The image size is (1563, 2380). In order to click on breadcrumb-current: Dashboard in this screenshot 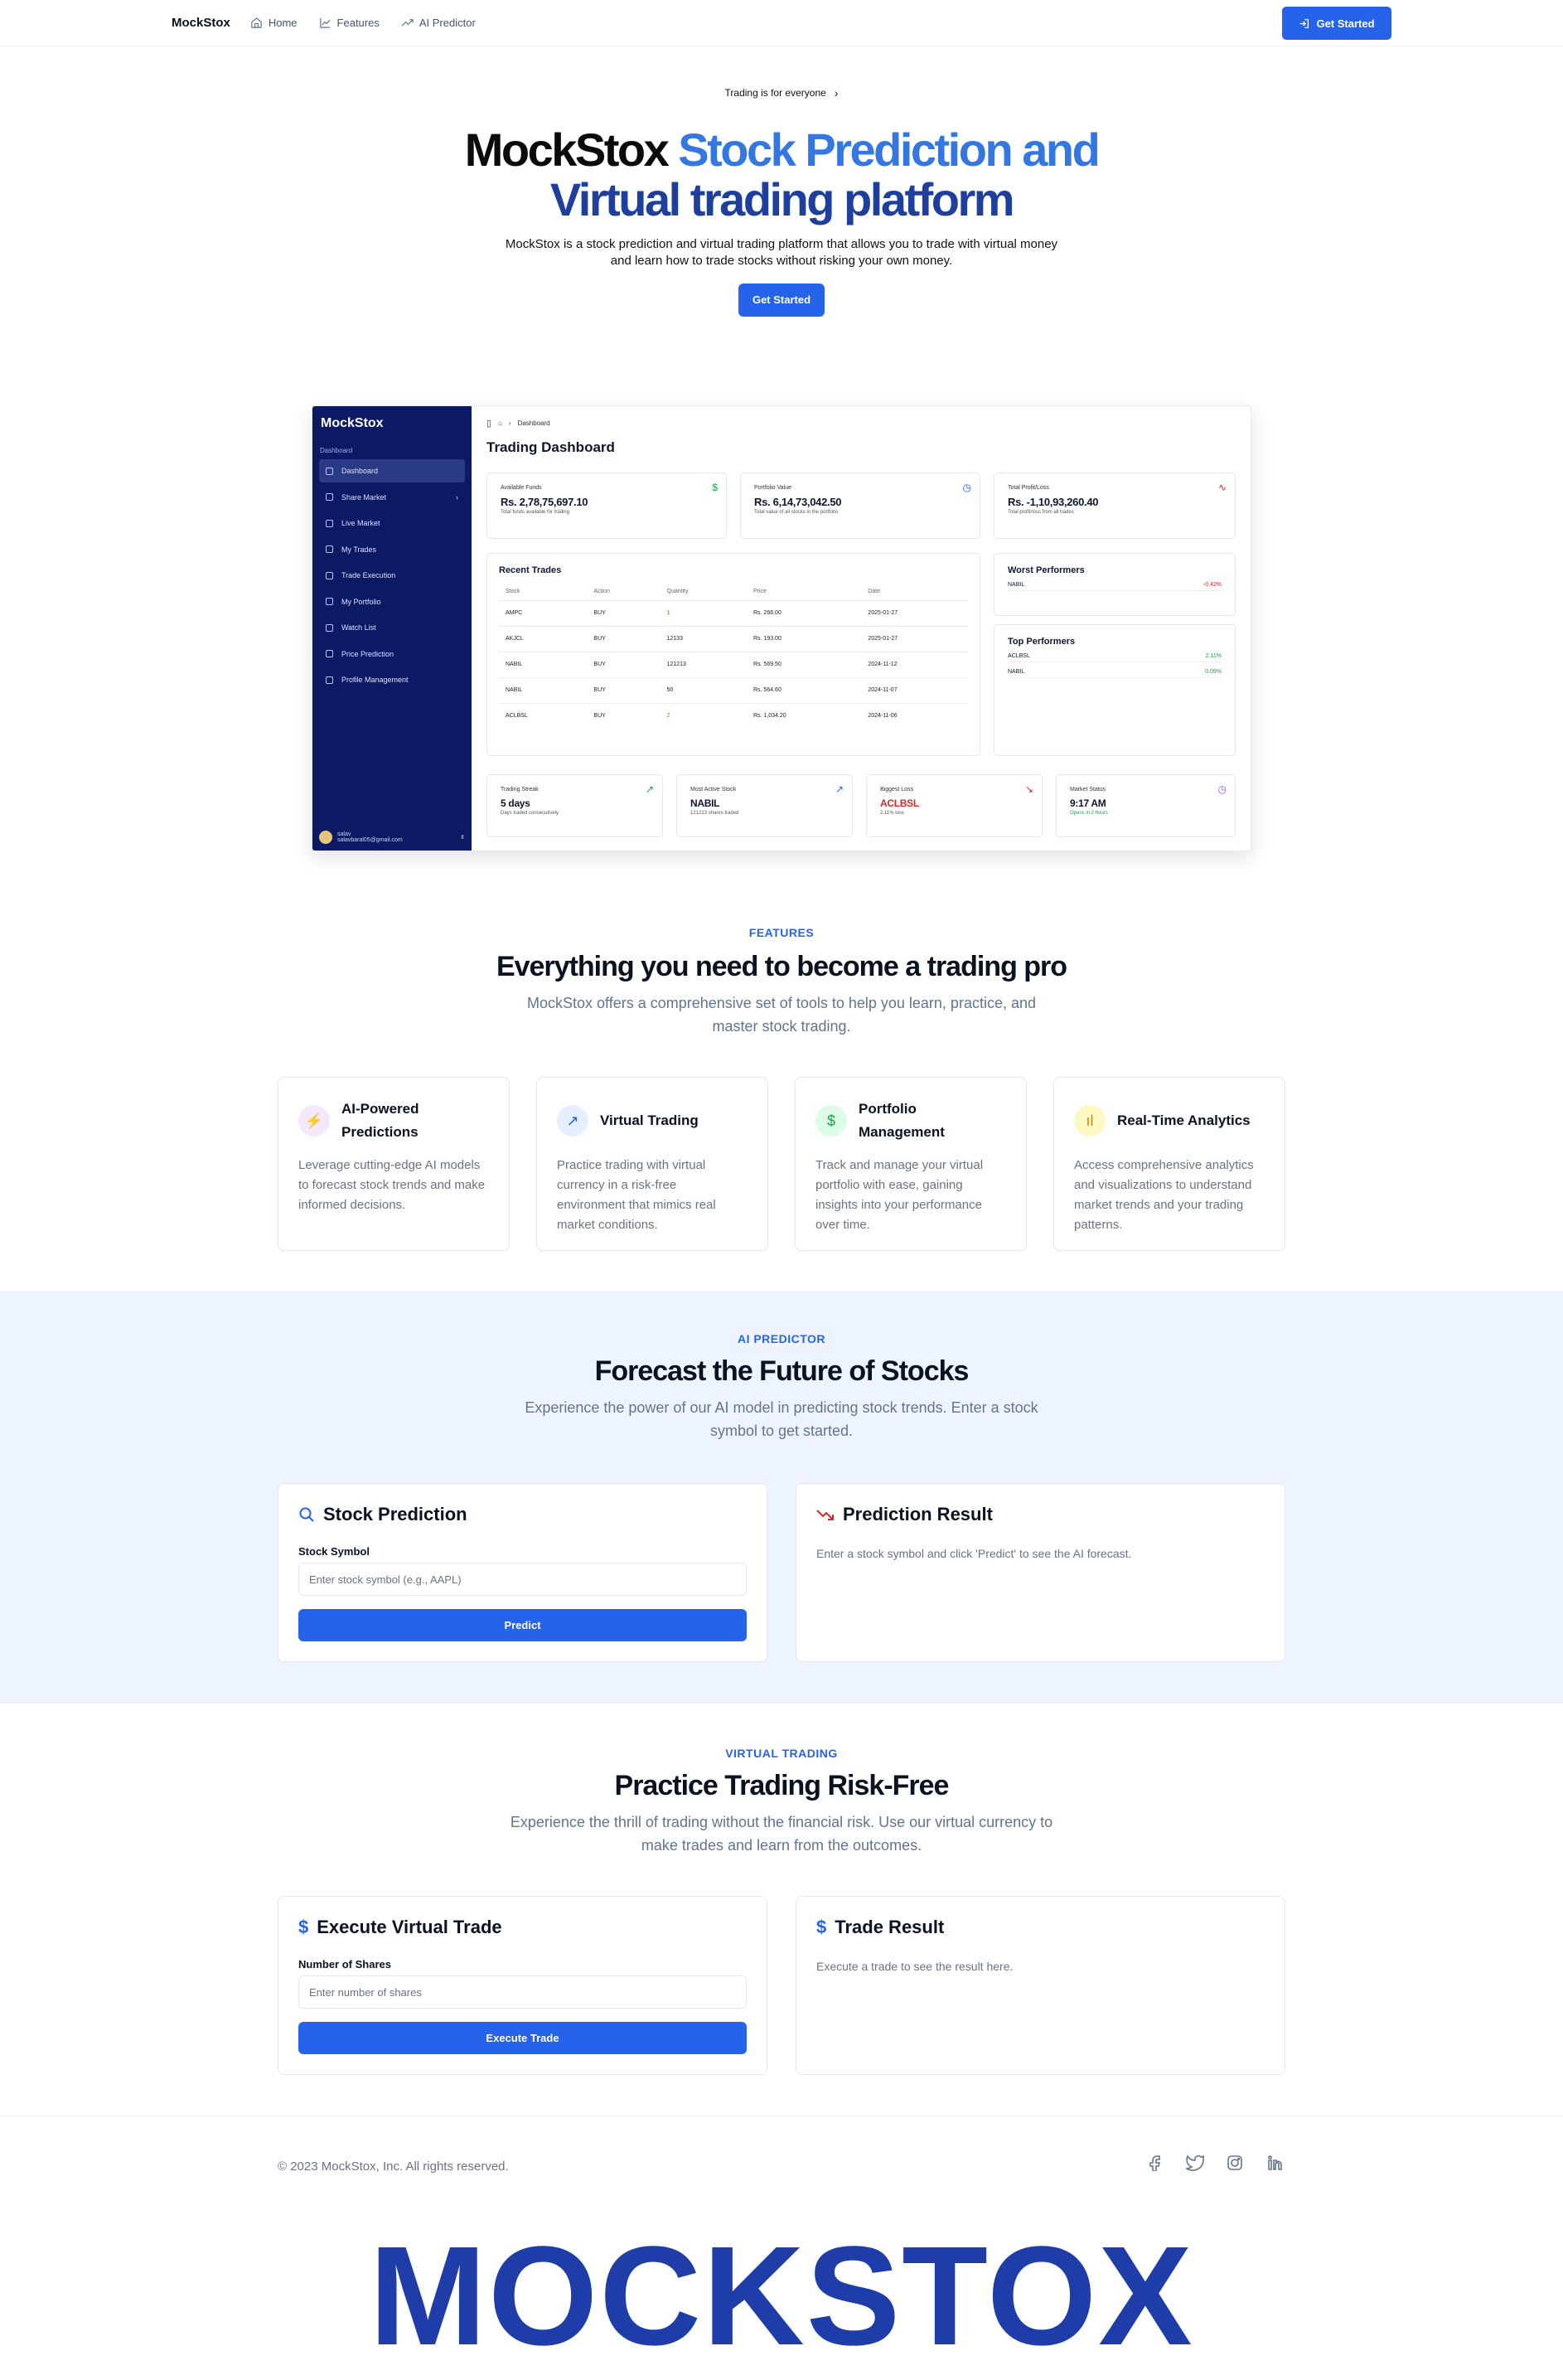, I will do `click(533, 423)`.